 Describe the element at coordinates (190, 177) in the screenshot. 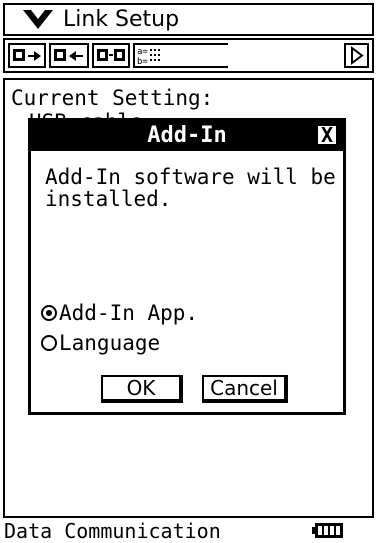

I see `dialog-message-line1: Add-In software will be` at that location.